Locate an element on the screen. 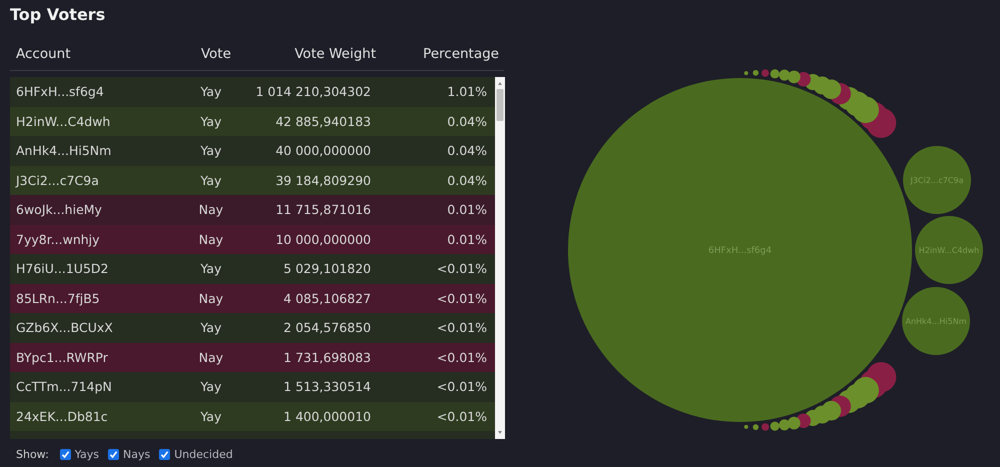 Image resolution: width=1000 pixels, height=467 pixels. table-cell-text: 6HFxH...sf6g4 is located at coordinates (60, 92).